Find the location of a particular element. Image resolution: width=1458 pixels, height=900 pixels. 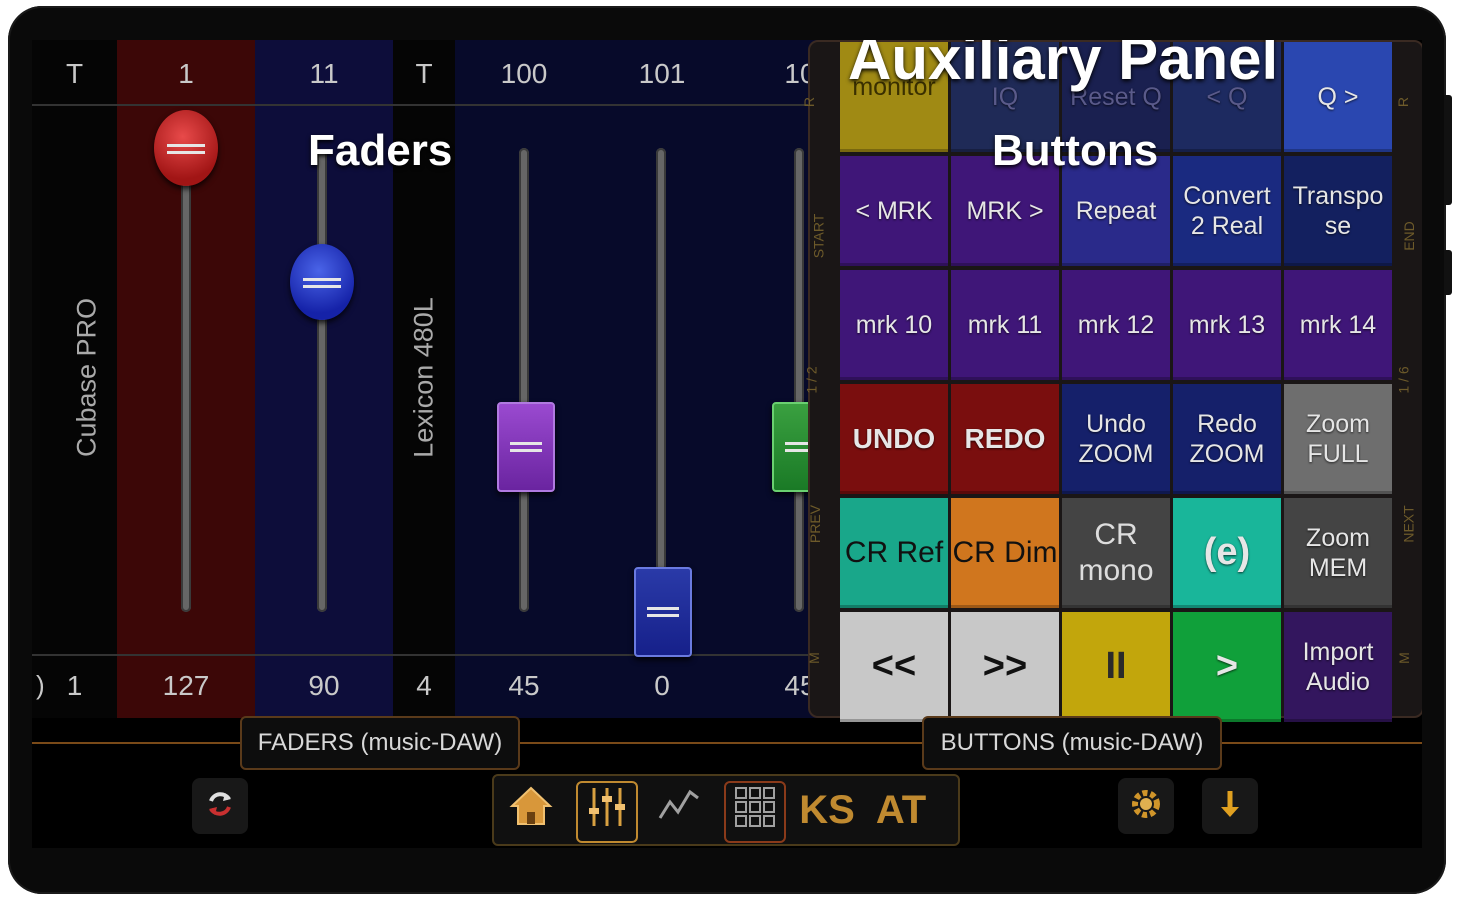

side-label-left: R is located at coordinates (809, 102).